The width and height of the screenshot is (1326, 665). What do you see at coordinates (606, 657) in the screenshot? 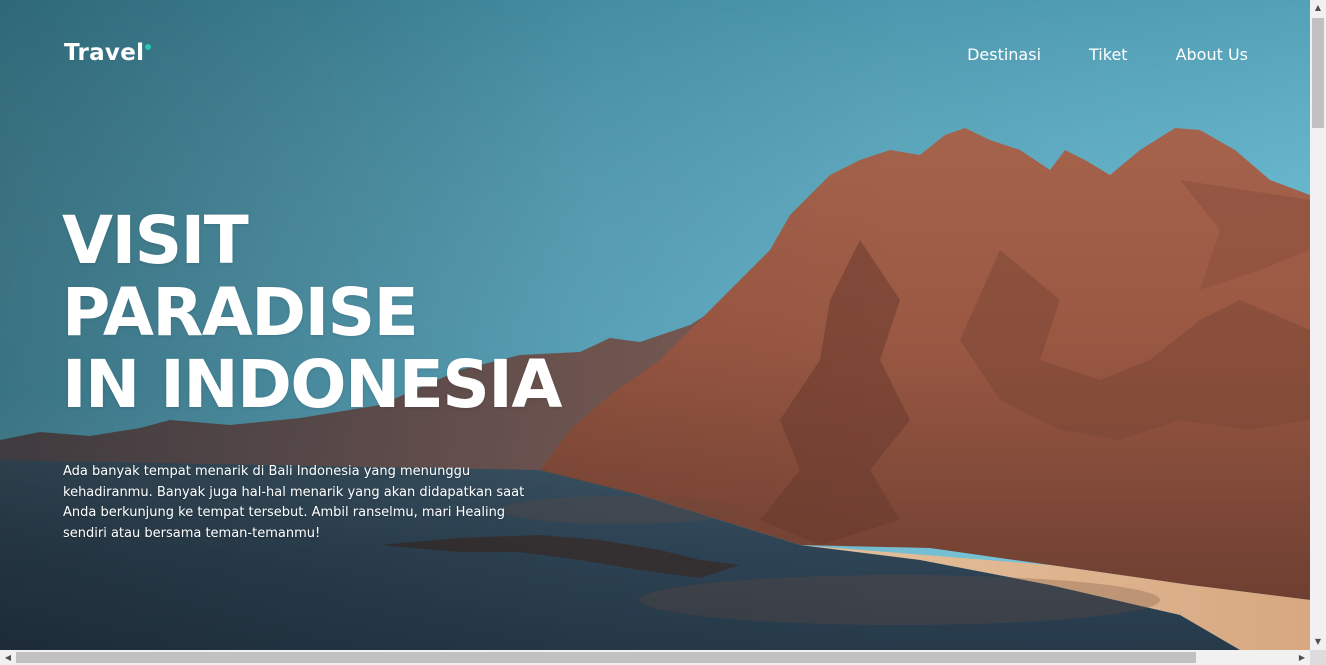
I see `horizontal-scroll-thumb` at bounding box center [606, 657].